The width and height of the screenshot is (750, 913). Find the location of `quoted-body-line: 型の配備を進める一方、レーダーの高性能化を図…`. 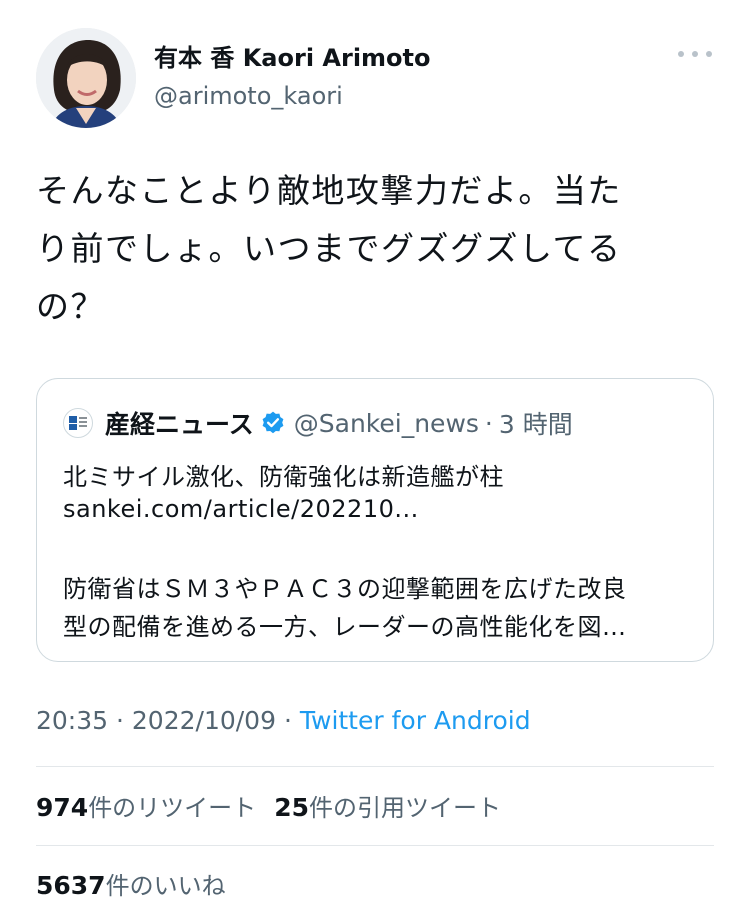

quoted-body-line: 型の配備を進める一方、レーダーの高性能化を図… is located at coordinates (345, 627).